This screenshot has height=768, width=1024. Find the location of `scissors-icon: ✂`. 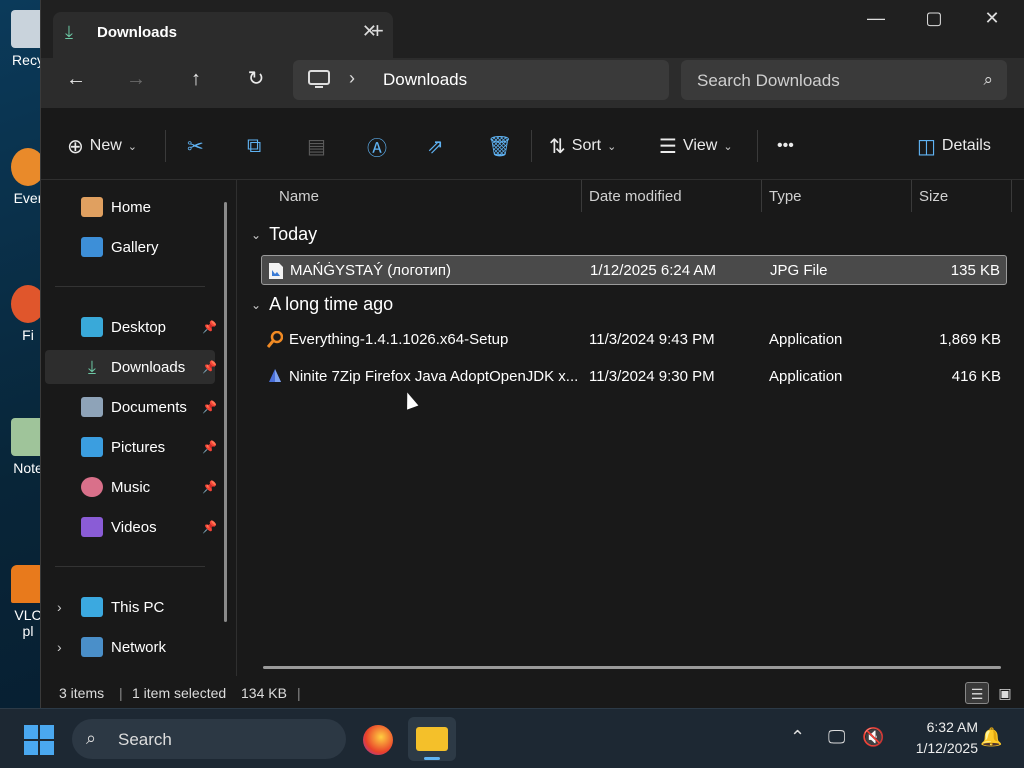

scissors-icon: ✂ is located at coordinates (195, 146).